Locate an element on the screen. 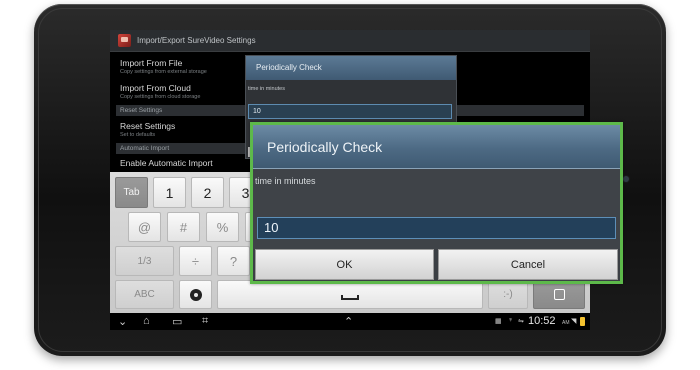 Image resolution: width=700 pixels, height=370 pixels. key-tab: Tab is located at coordinates (131, 192).